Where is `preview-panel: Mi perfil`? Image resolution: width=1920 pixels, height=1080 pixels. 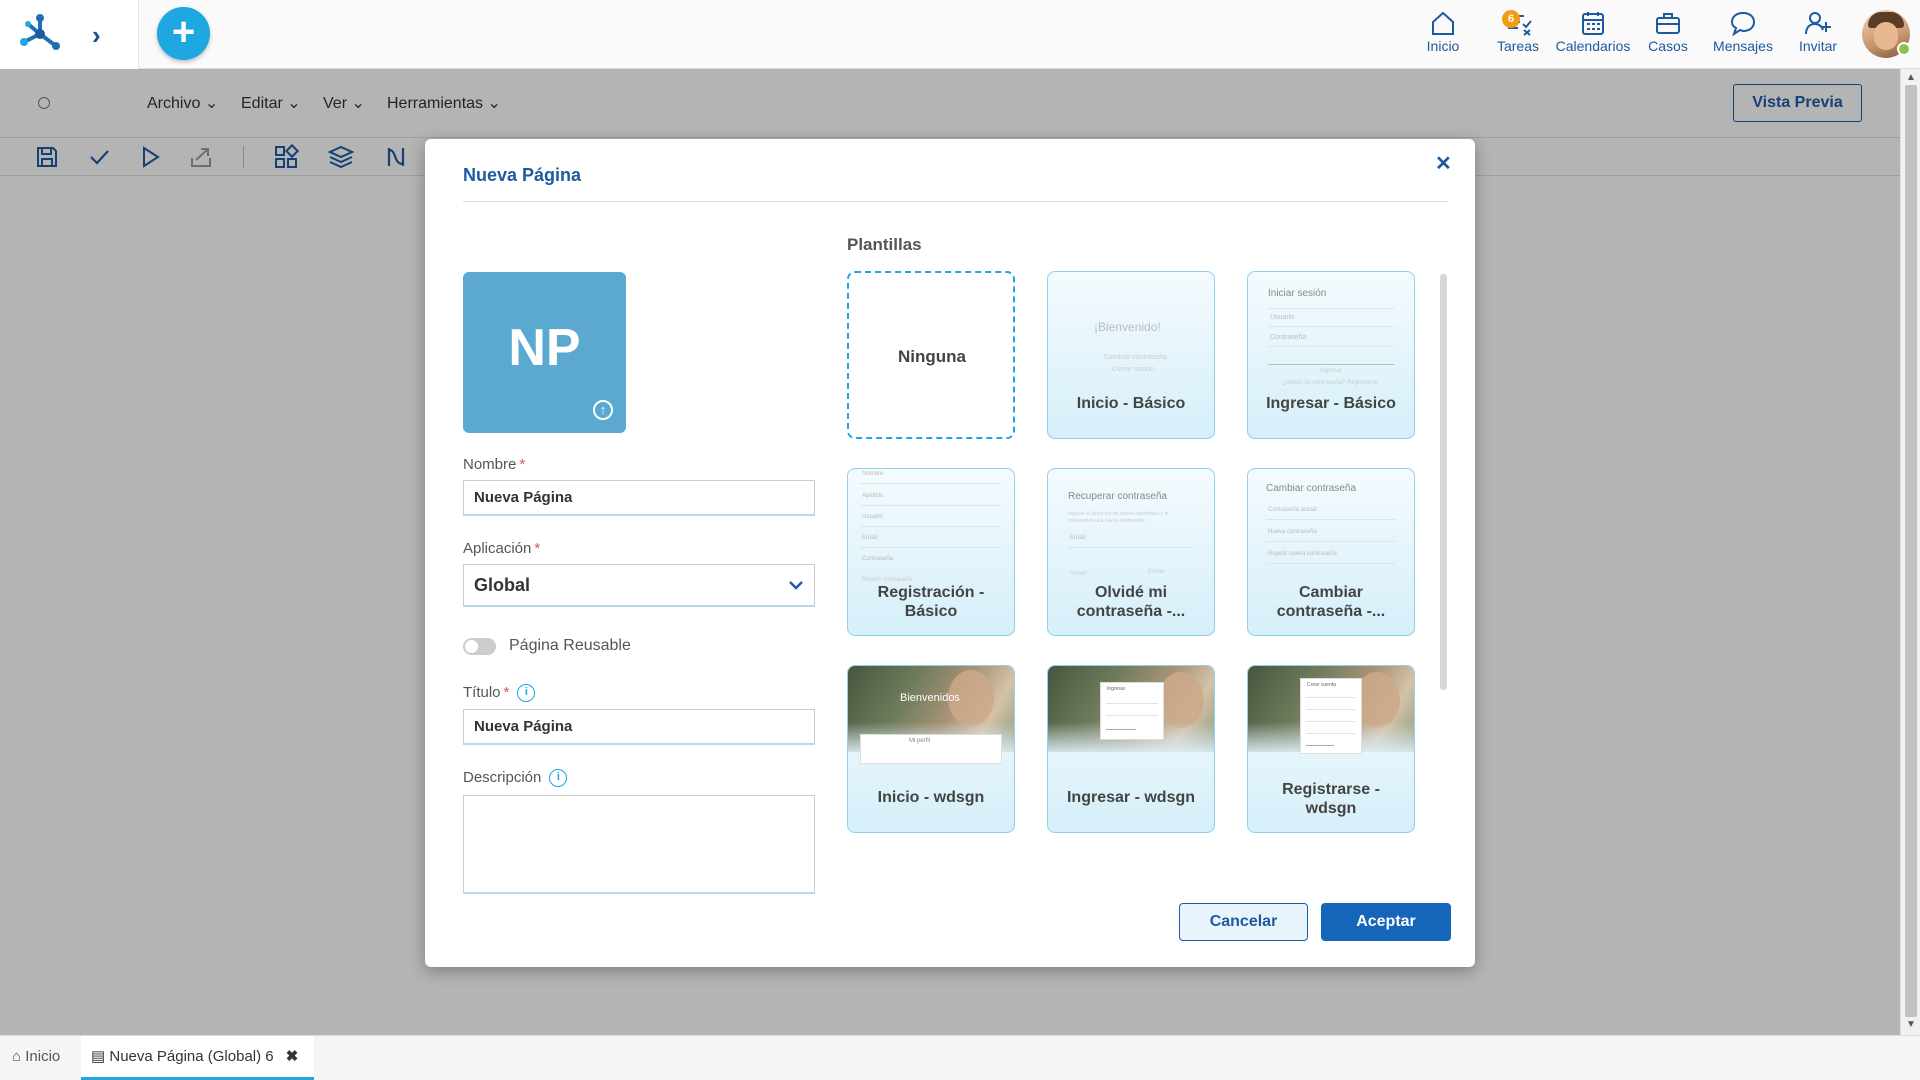 preview-panel: Mi perfil is located at coordinates (931, 749).